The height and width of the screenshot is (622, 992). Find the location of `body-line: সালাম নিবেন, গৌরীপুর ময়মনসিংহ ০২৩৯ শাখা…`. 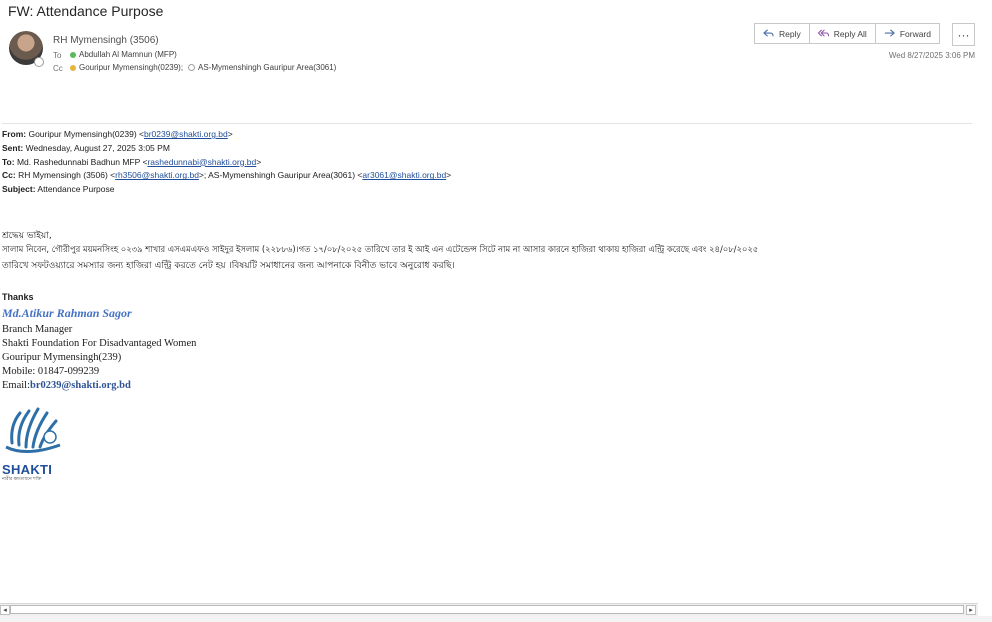

body-line: সালাম নিবেন, গৌরীপুর ময়মনসিংহ ০২৩৯ শাখা… is located at coordinates (380, 249).